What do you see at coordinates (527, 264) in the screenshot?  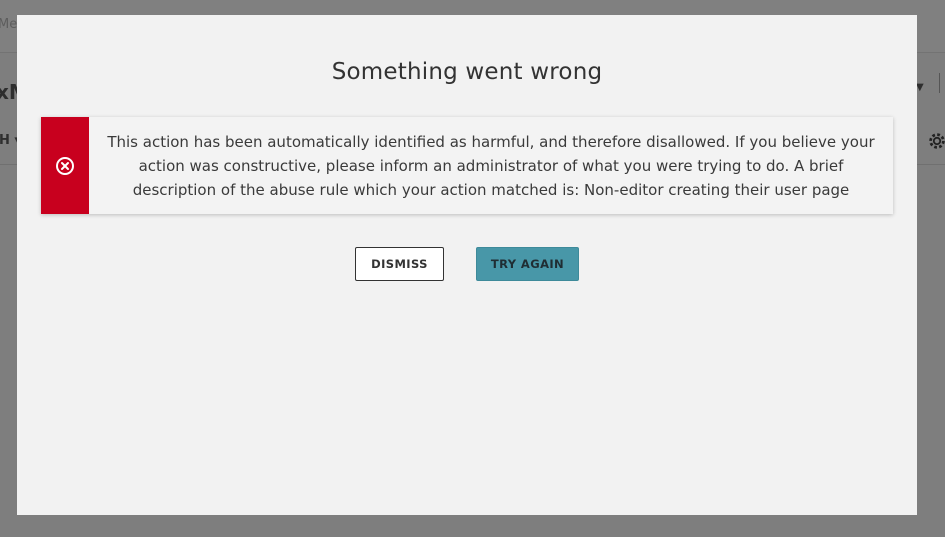 I see `try-again-button: TRY AGAIN` at bounding box center [527, 264].